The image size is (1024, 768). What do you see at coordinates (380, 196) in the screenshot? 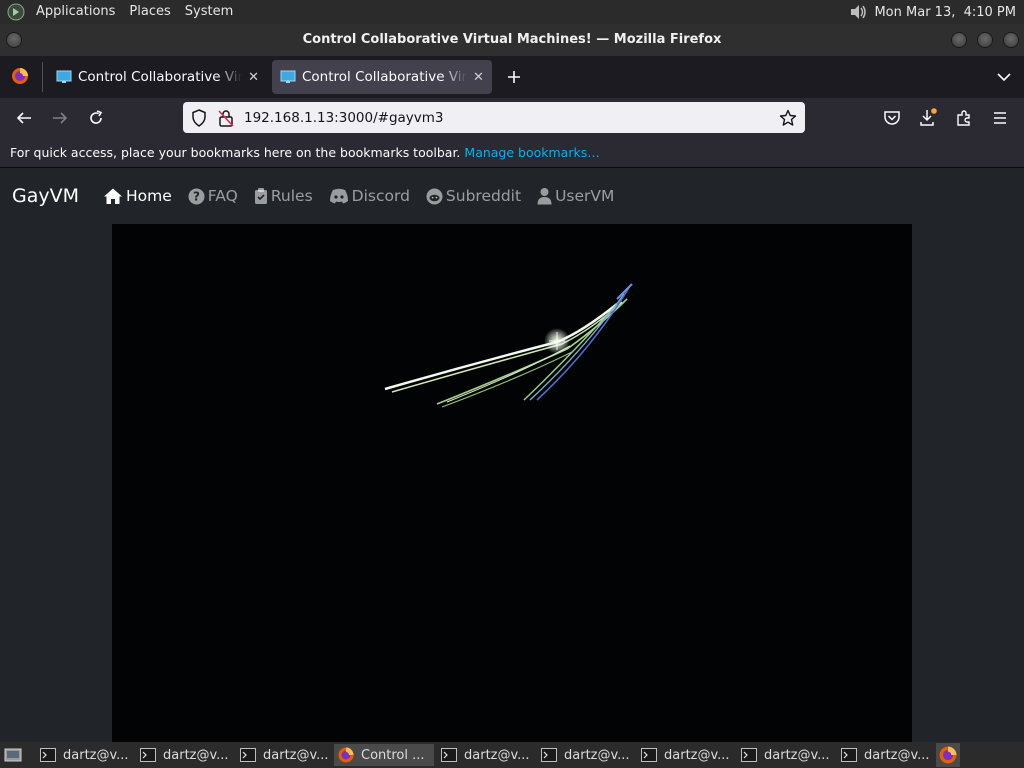
I see `nav-link-label: Discord` at bounding box center [380, 196].